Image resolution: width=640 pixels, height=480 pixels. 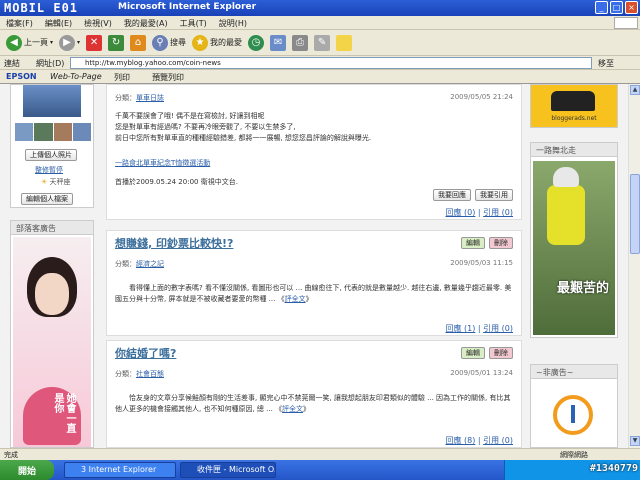 What do you see at coordinates (116, 42) in the screenshot?
I see `refresh-icon: ↻` at bounding box center [116, 42].